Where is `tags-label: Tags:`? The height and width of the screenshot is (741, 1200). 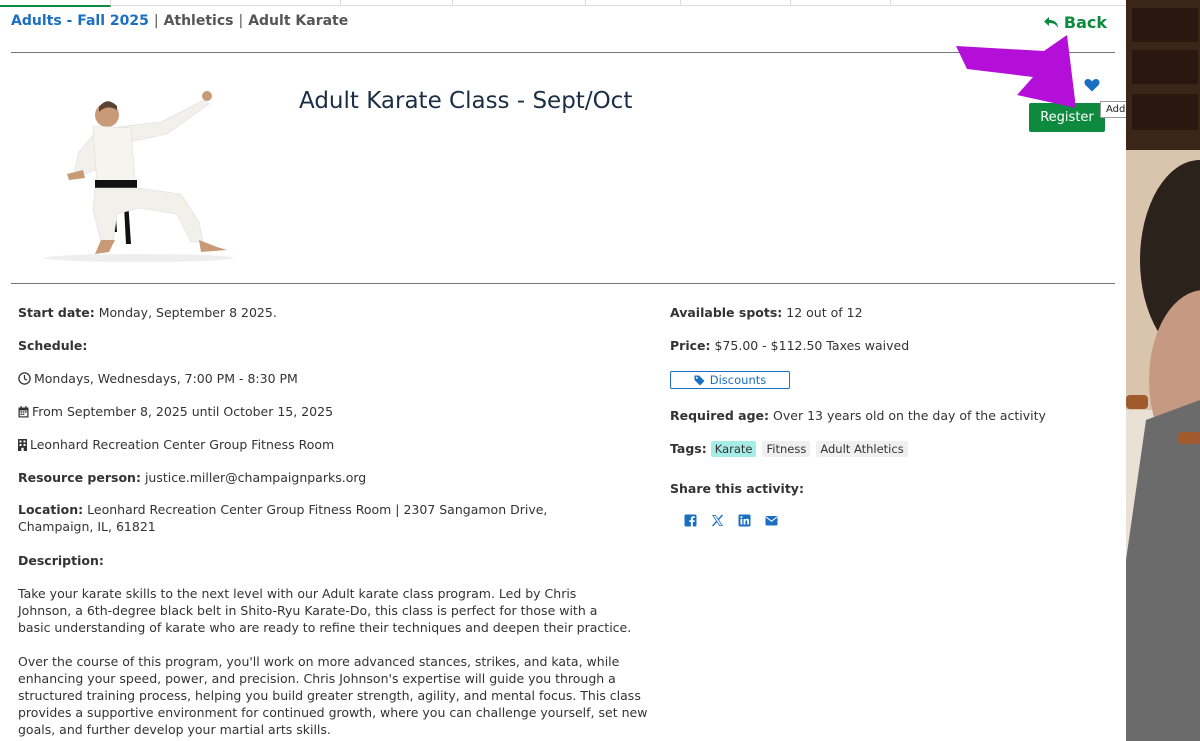 tags-label: Tags: is located at coordinates (688, 448).